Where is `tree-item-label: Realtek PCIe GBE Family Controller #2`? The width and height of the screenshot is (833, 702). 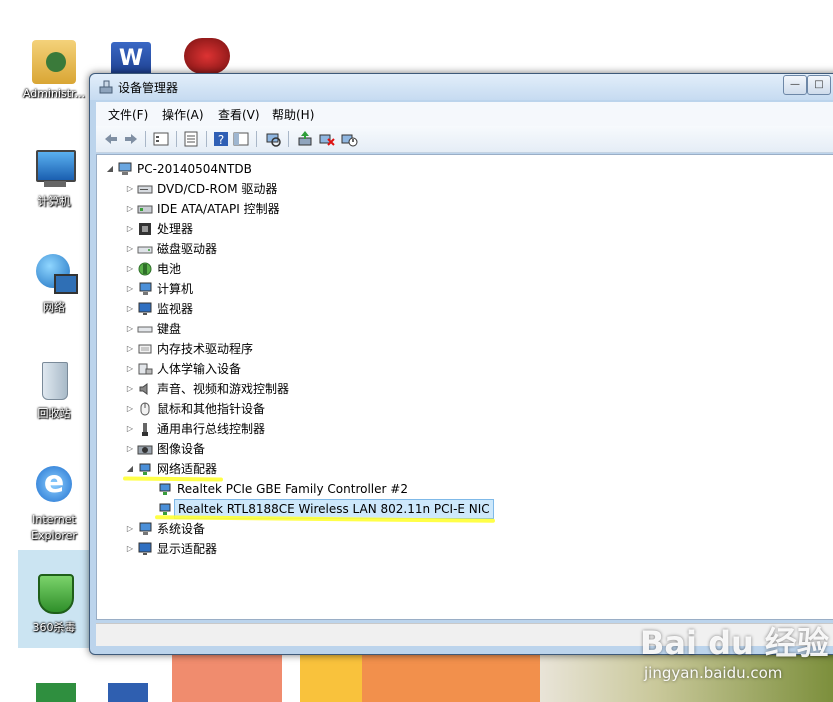
tree-item-label: Realtek PCIe GBE Family Controller #2 is located at coordinates (292, 489).